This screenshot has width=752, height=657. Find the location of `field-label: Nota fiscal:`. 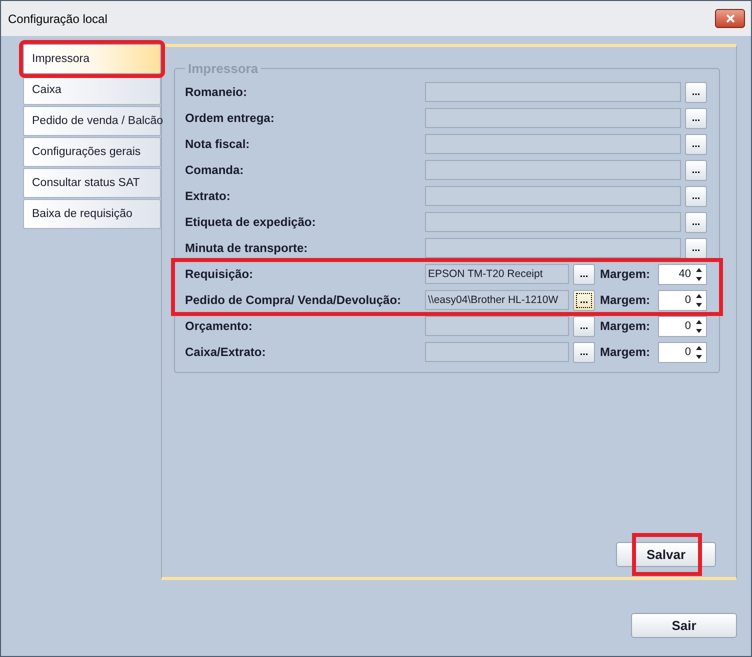

field-label: Nota fiscal: is located at coordinates (218, 144).